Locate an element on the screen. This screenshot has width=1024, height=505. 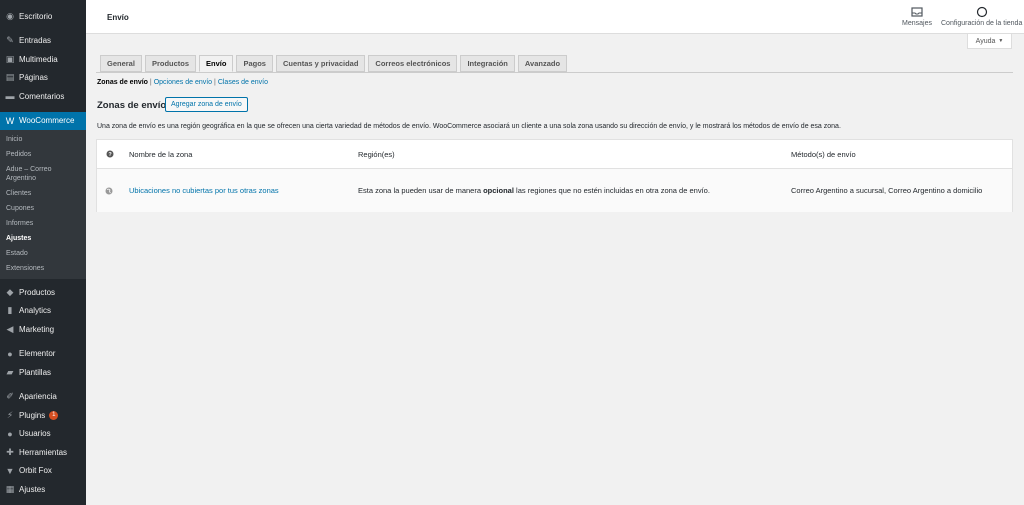
menu-item-plantillas: ▰ Plantillas is located at coordinates (43, 372).